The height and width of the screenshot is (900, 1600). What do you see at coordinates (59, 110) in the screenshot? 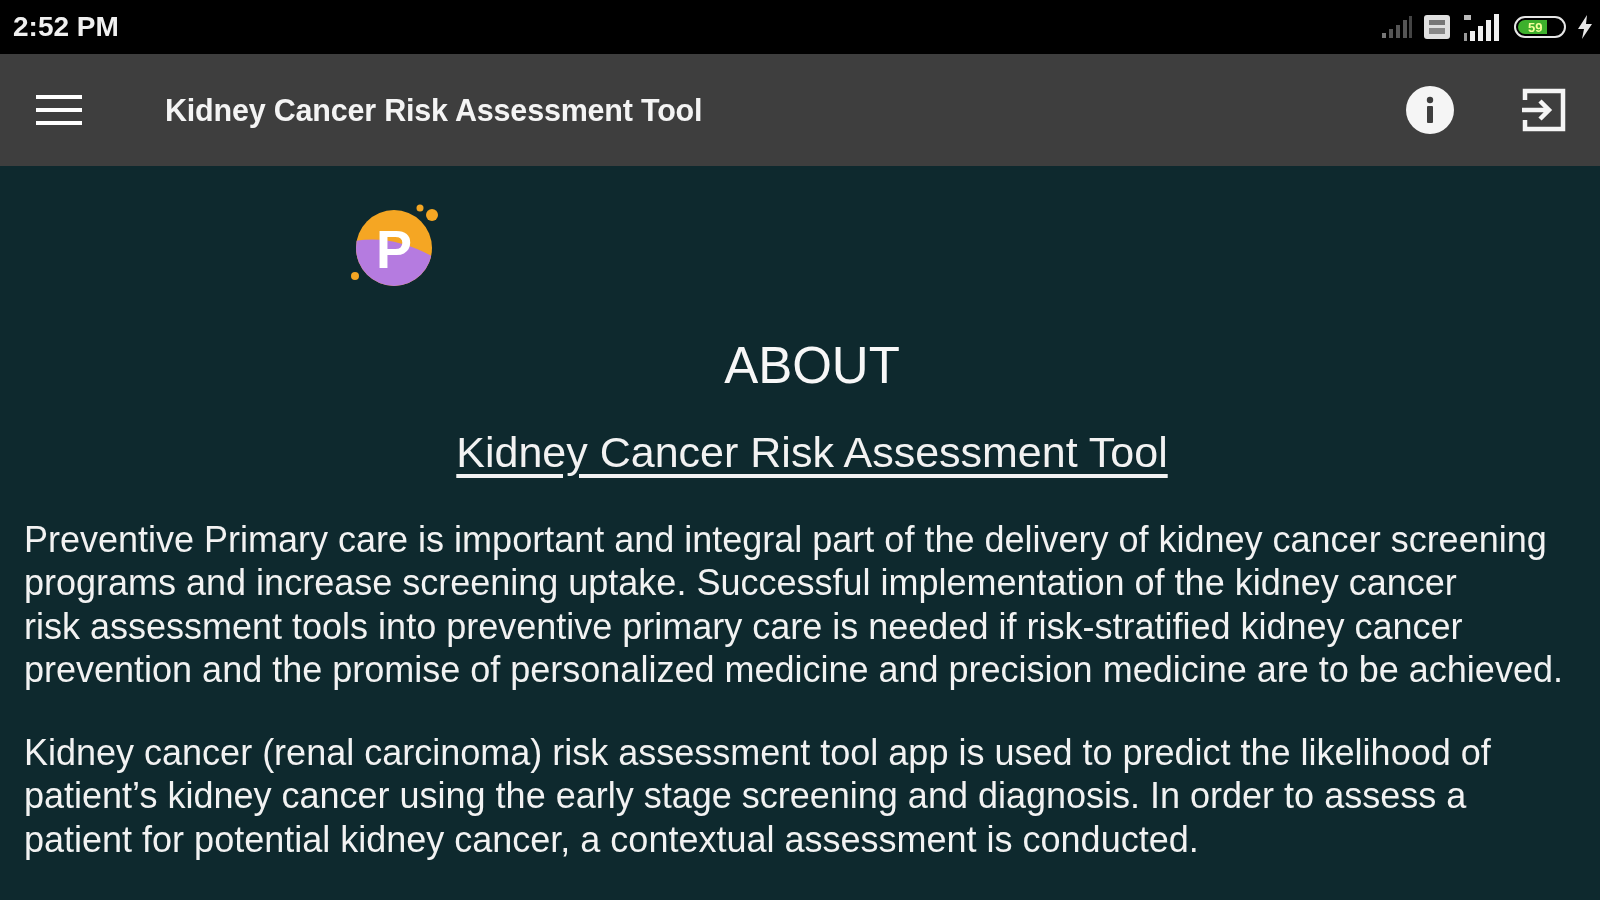
I see `menu-icon` at bounding box center [59, 110].